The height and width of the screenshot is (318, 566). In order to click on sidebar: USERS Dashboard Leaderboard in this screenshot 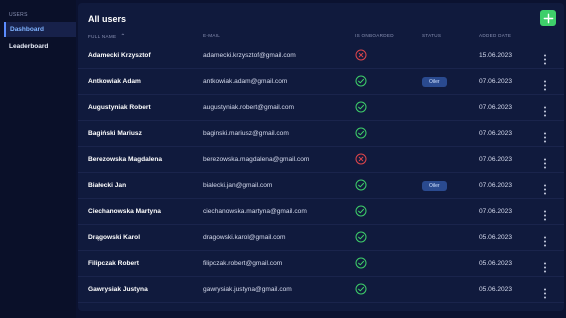, I will do `click(38, 159)`.